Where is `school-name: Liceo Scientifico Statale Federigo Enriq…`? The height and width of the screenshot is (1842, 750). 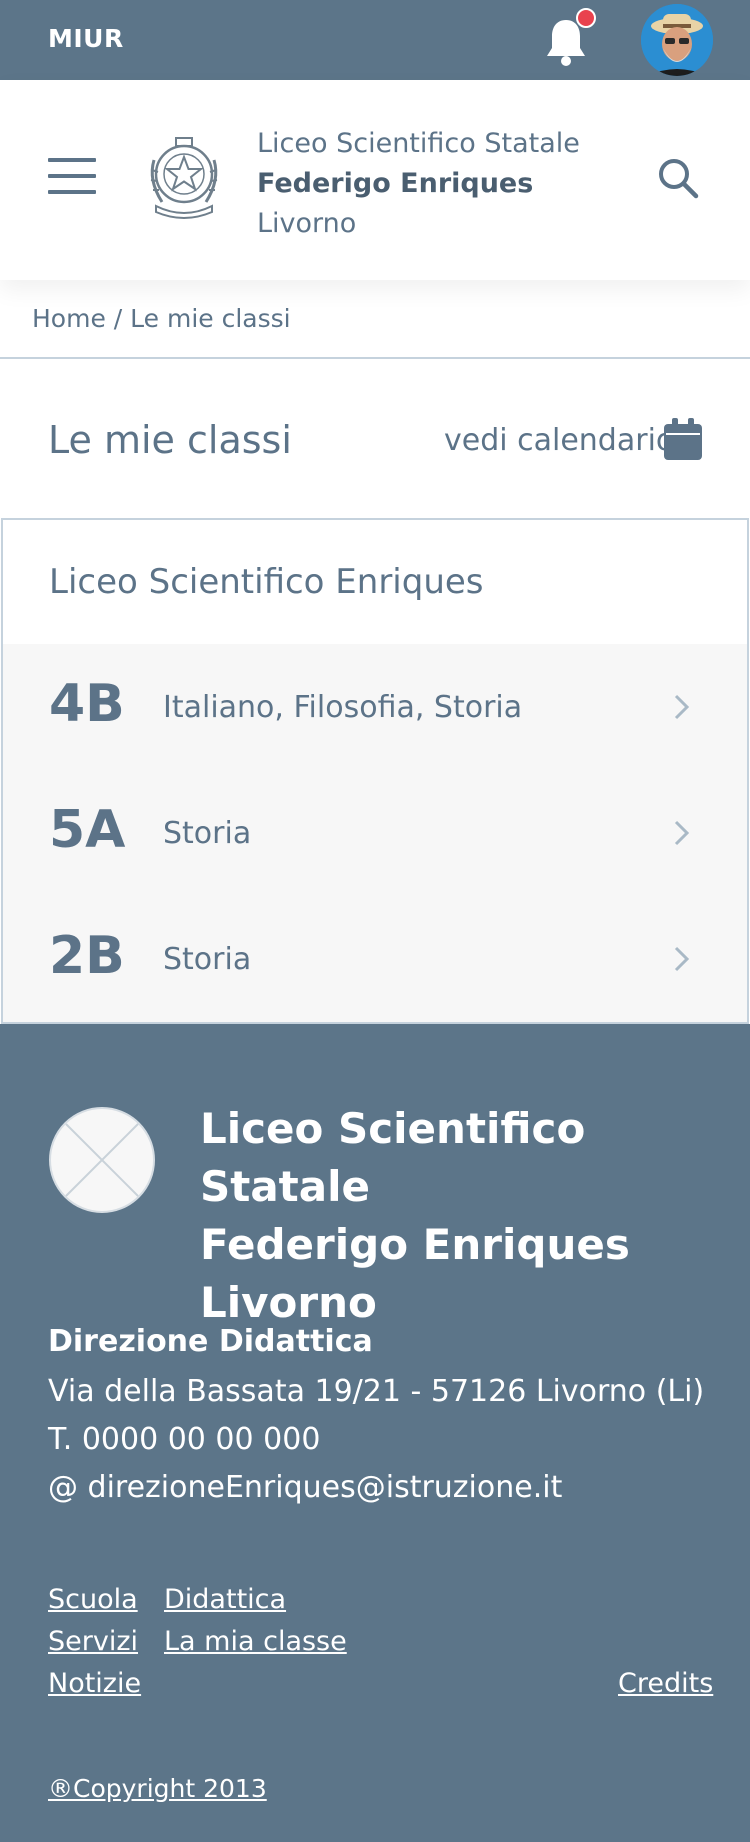 school-name: Liceo Scientifico Statale Federigo Enriq… is located at coordinates (418, 184).